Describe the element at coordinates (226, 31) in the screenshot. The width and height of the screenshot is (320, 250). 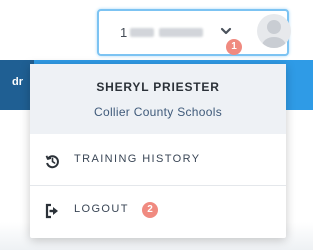
I see `chevron-down-icon` at that location.